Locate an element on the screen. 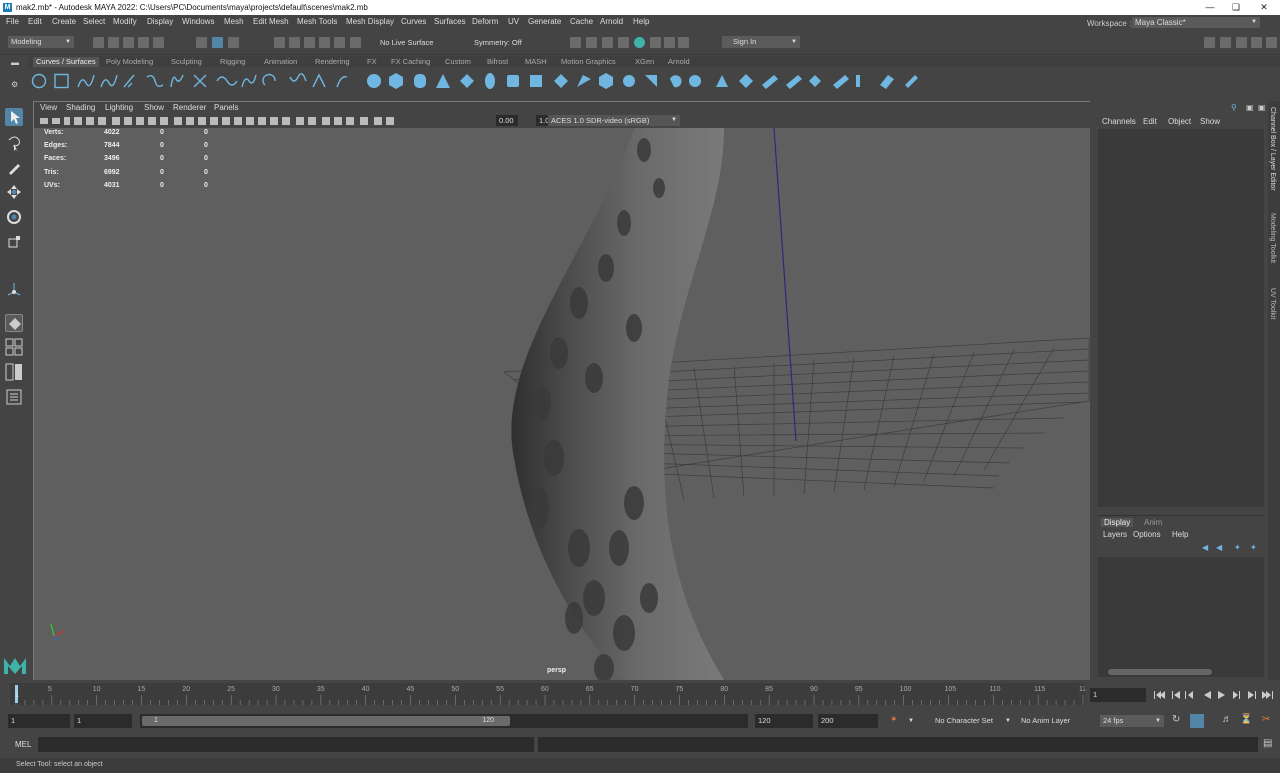 The image size is (1280, 773). shelf-tab-curves-surfaces: Curves / Surfaces is located at coordinates (66, 62).